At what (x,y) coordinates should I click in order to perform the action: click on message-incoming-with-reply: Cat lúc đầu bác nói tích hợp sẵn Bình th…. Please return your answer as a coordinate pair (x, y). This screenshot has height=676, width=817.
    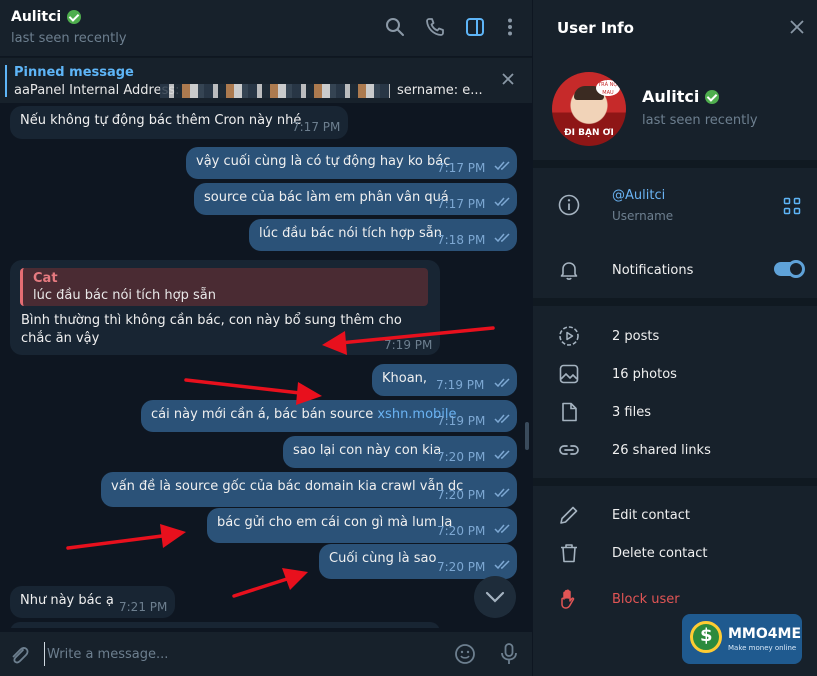
    Looking at the image, I should click on (225, 307).